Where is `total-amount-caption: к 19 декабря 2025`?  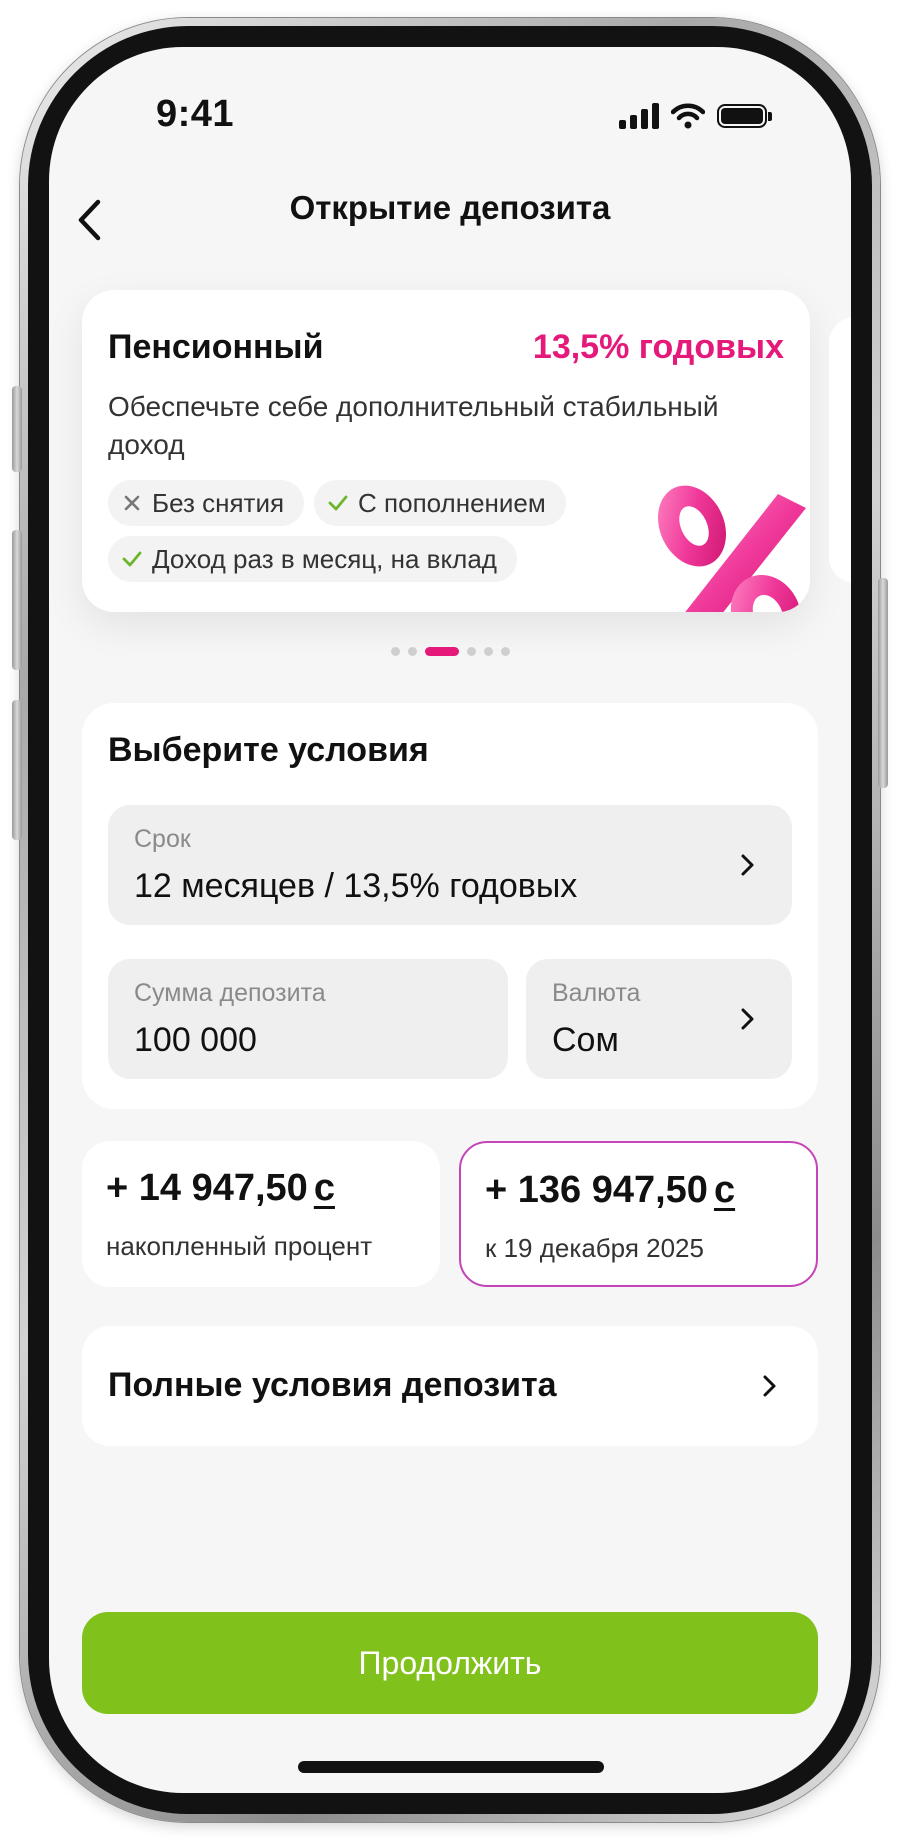
total-amount-caption: к 19 декабря 2025 is located at coordinates (594, 1248).